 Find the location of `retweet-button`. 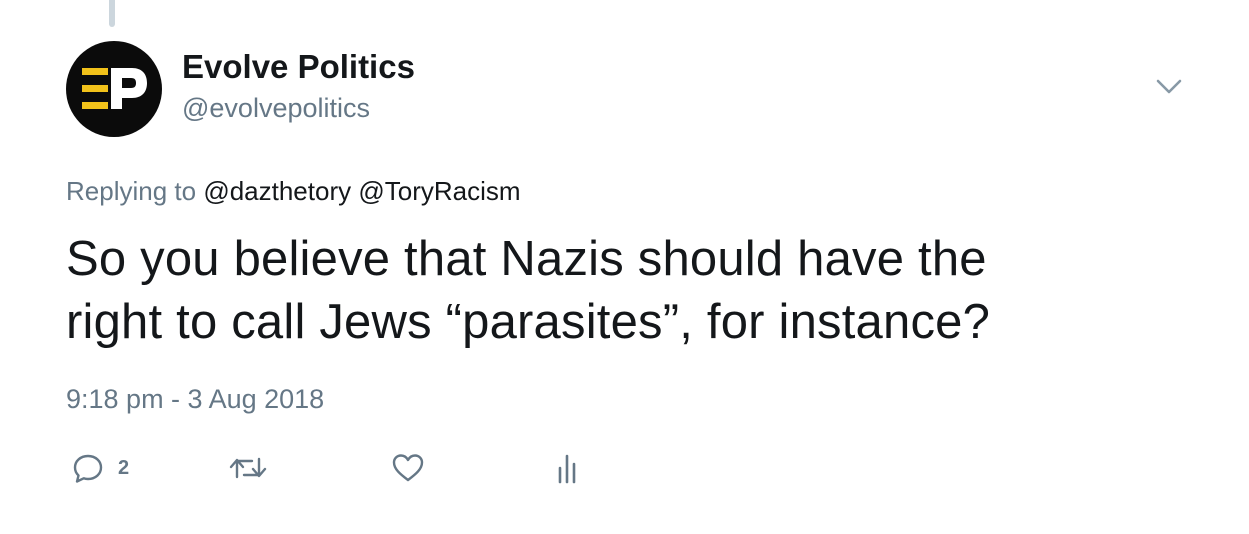

retweet-button is located at coordinates (248, 468).